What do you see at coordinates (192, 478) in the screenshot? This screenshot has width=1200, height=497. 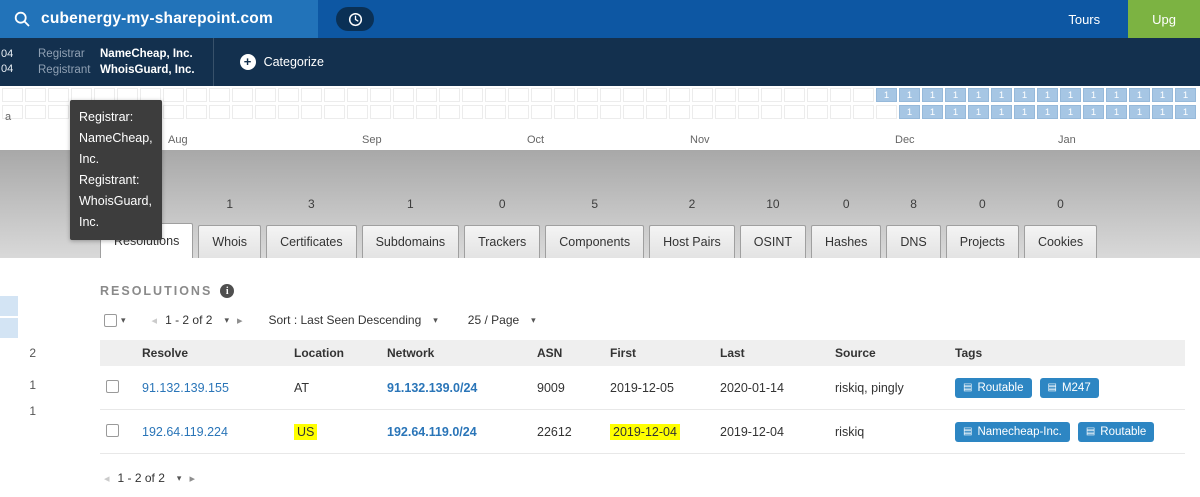 I see `footer-next-icon: ▸` at bounding box center [192, 478].